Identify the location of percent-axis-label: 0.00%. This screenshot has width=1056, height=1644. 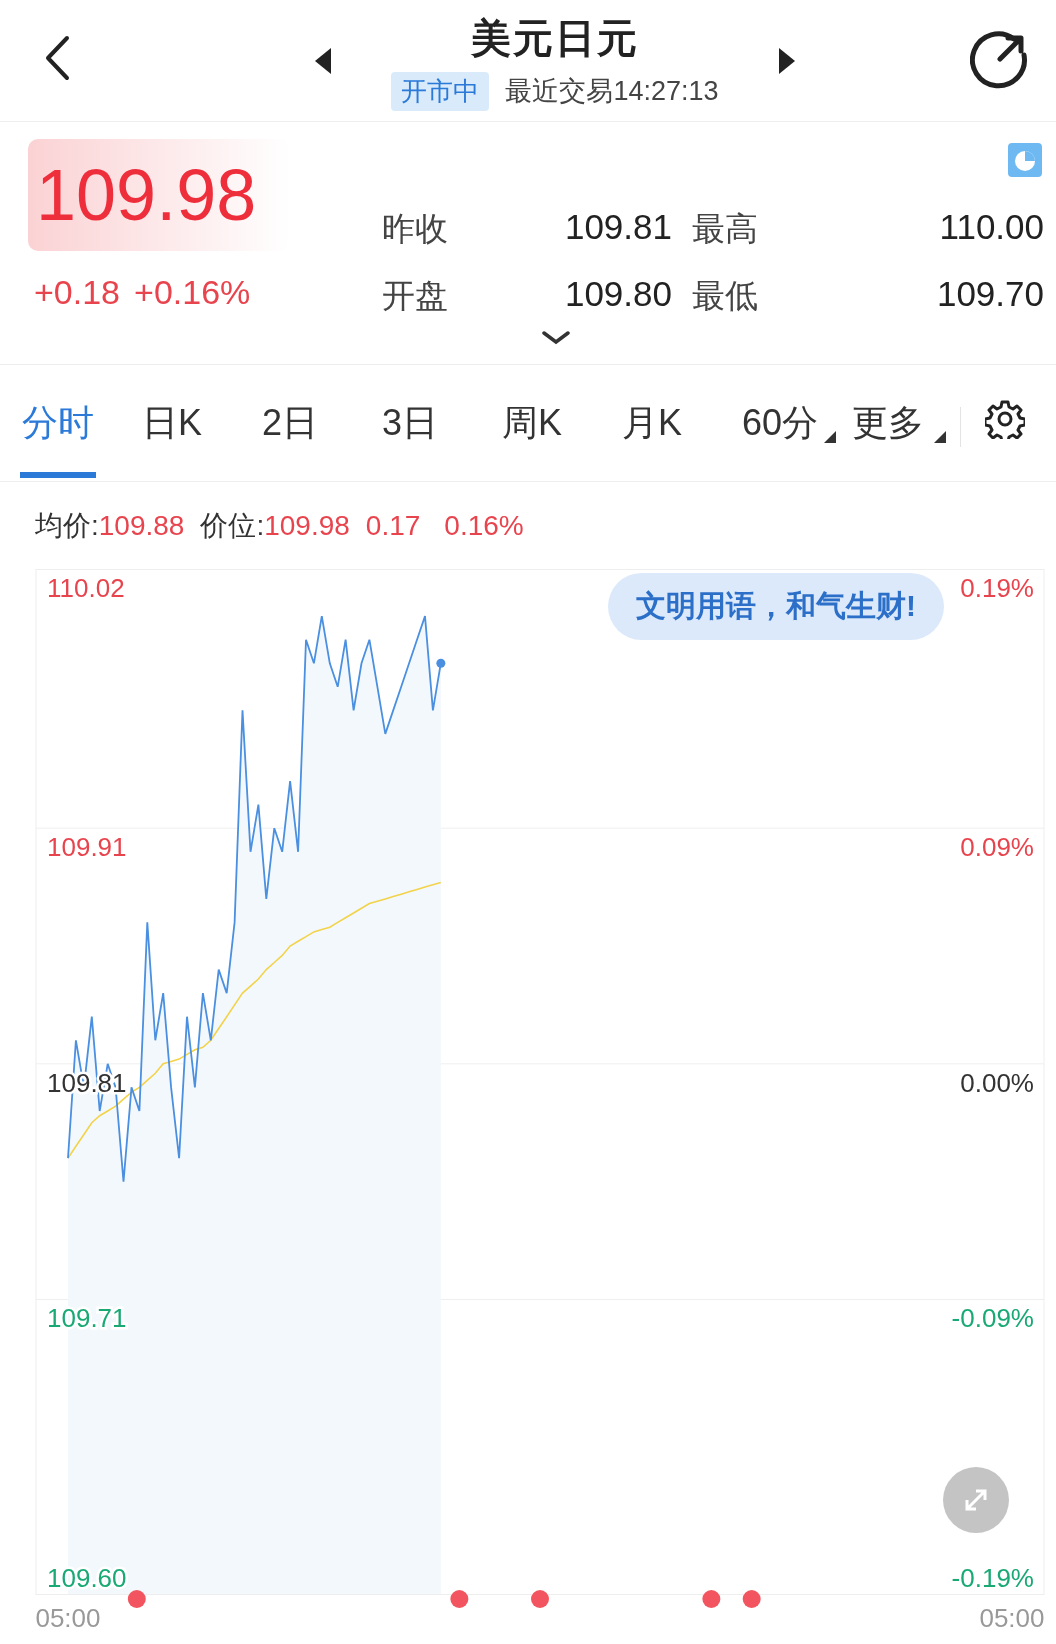
(997, 1082).